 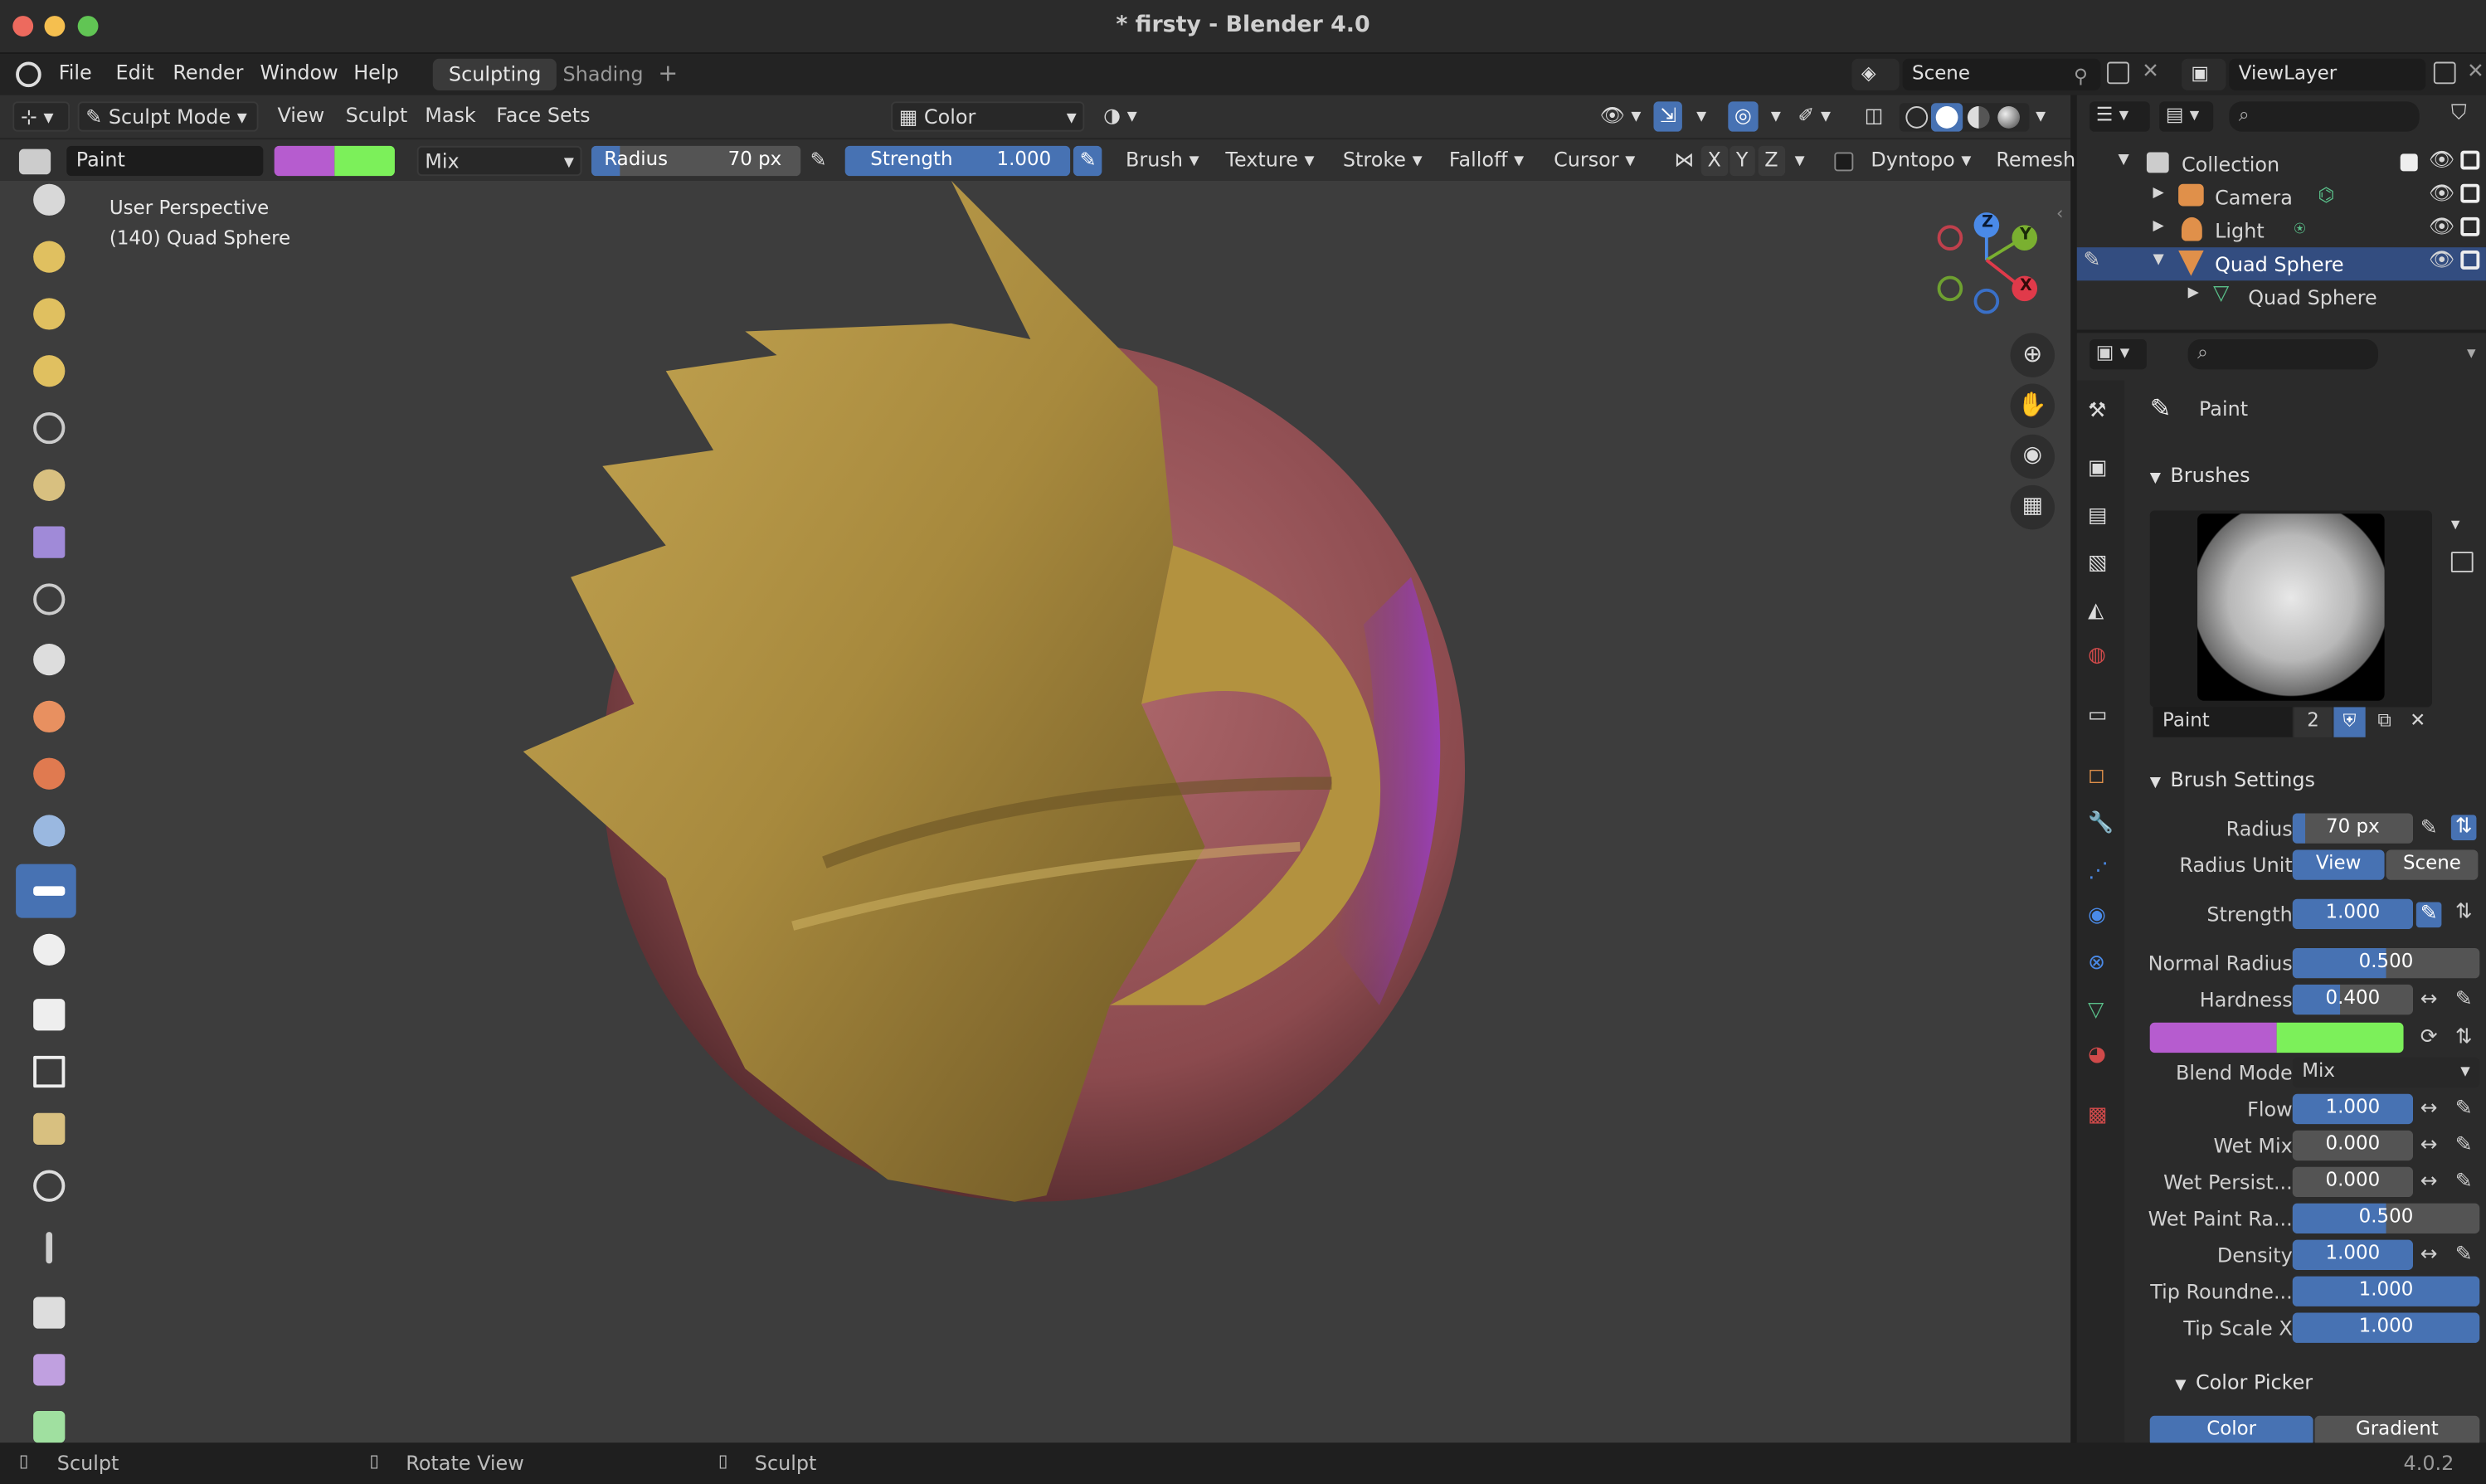 What do you see at coordinates (2464, 1110) in the screenshot?
I see `flow-pressure-icon: ✎` at bounding box center [2464, 1110].